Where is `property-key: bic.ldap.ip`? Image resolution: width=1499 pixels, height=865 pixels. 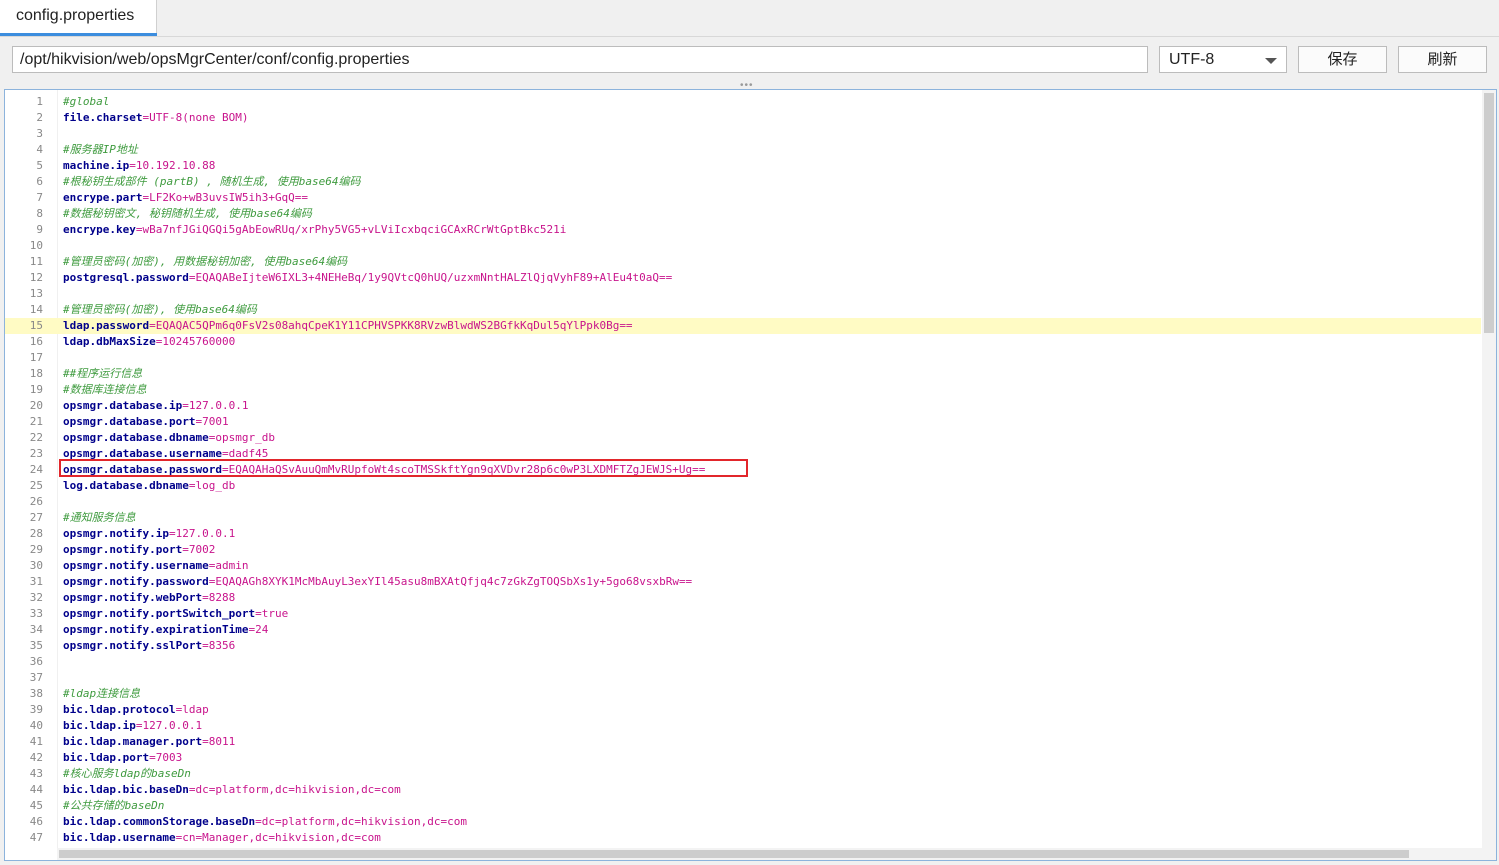
property-key: bic.ldap.ip is located at coordinates (99, 725).